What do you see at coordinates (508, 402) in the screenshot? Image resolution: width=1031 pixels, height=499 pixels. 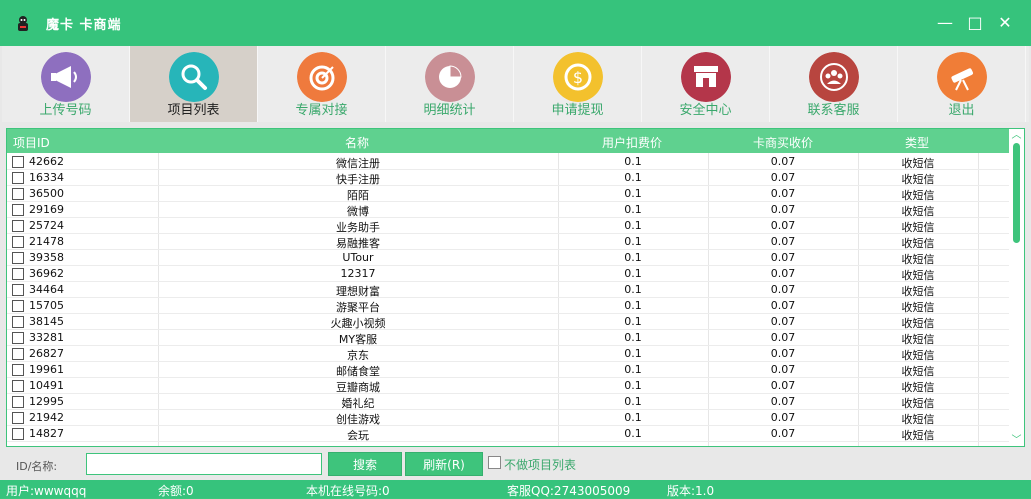 I see `table-row: 12995 婚礼纪 0.1 0.07 收短信` at bounding box center [508, 402].